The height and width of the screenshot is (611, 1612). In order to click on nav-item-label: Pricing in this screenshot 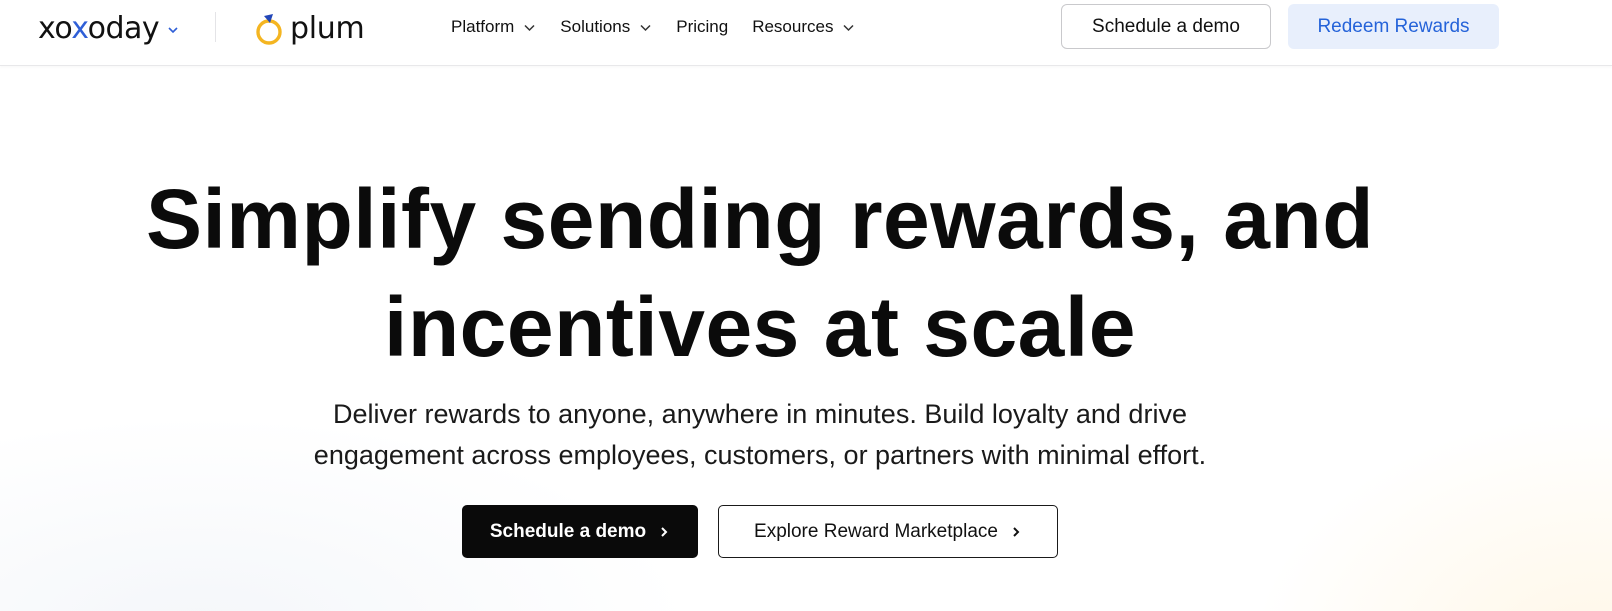, I will do `click(702, 26)`.